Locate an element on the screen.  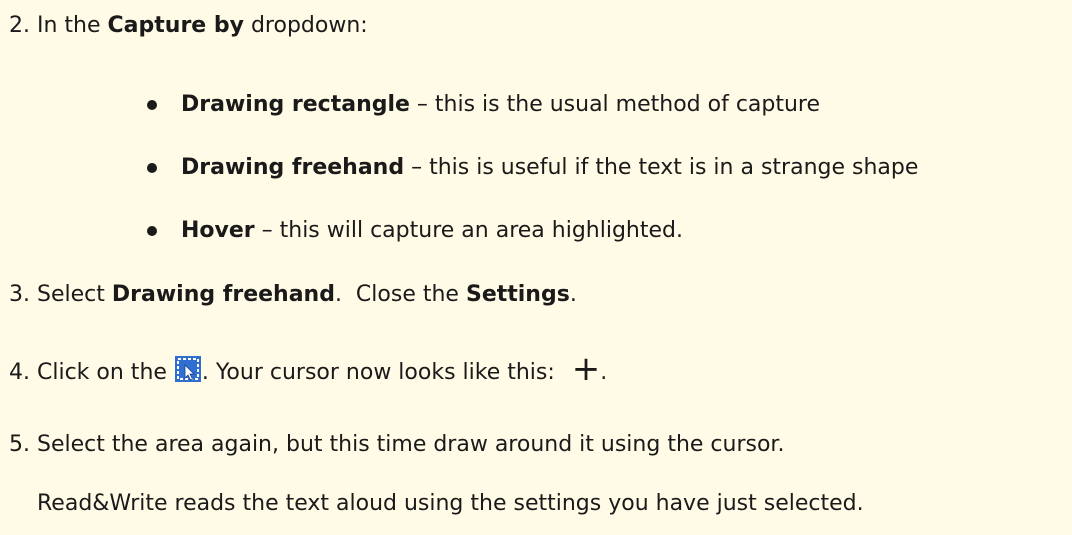
step-text: Select is located at coordinates (74, 294).